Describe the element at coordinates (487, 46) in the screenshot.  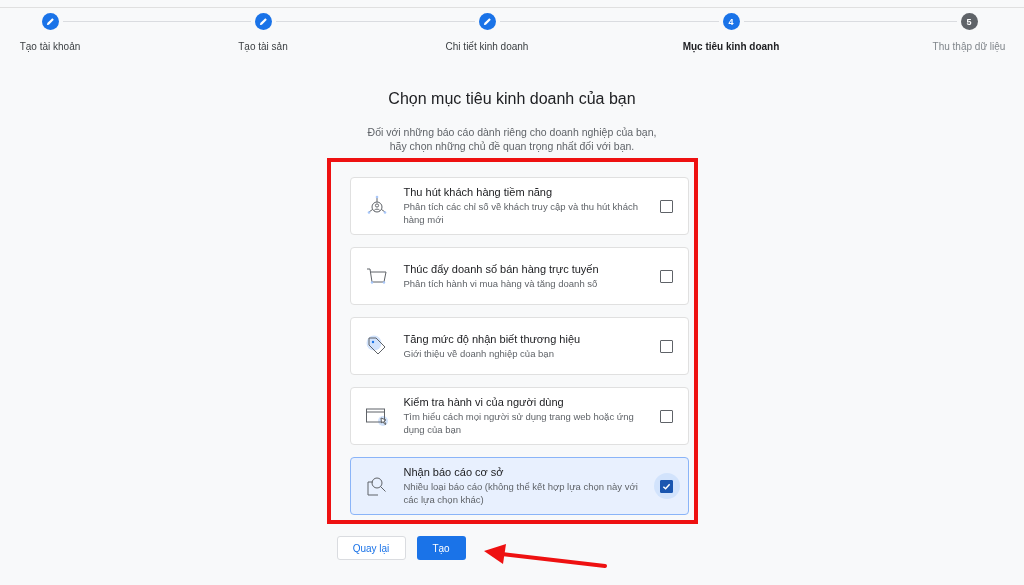
I see `step-label: Chi tiết kinh doanh` at that location.